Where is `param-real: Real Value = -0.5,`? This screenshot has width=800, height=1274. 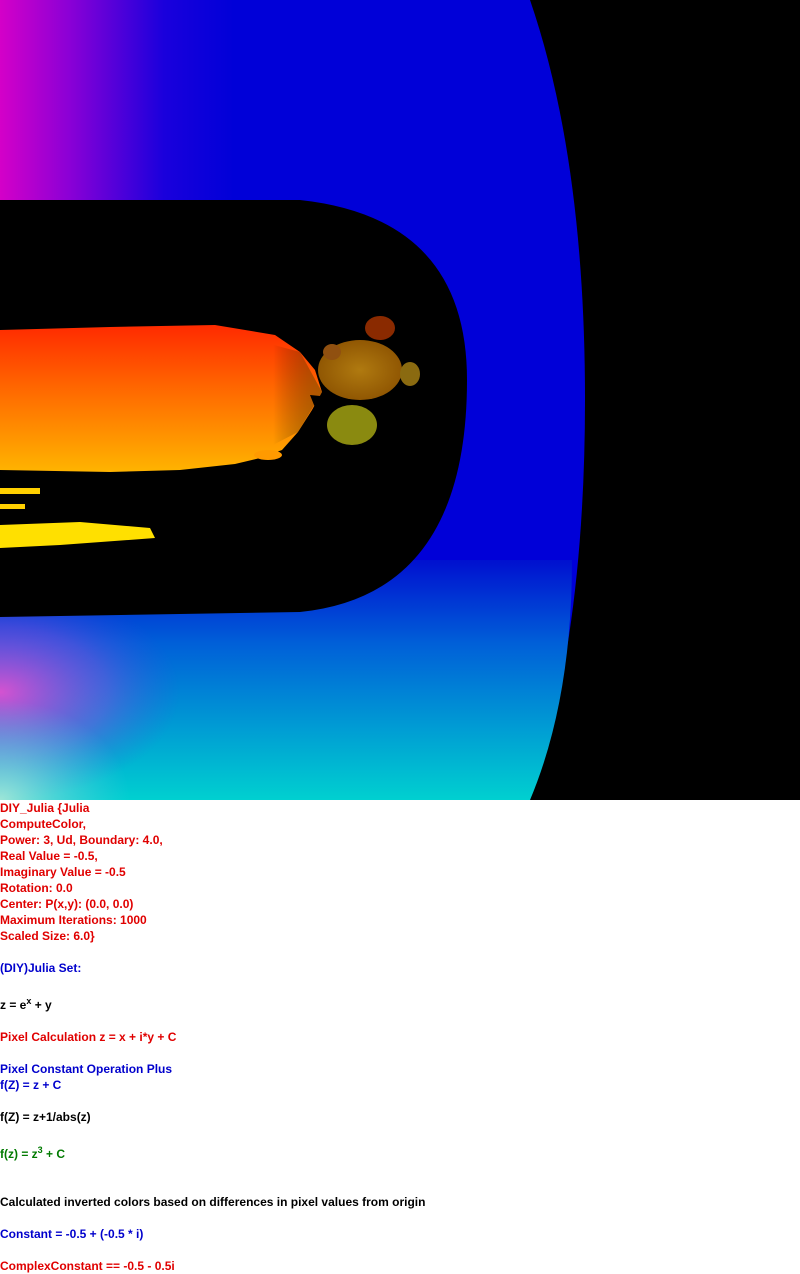 param-real: Real Value = -0.5, is located at coordinates (49, 856).